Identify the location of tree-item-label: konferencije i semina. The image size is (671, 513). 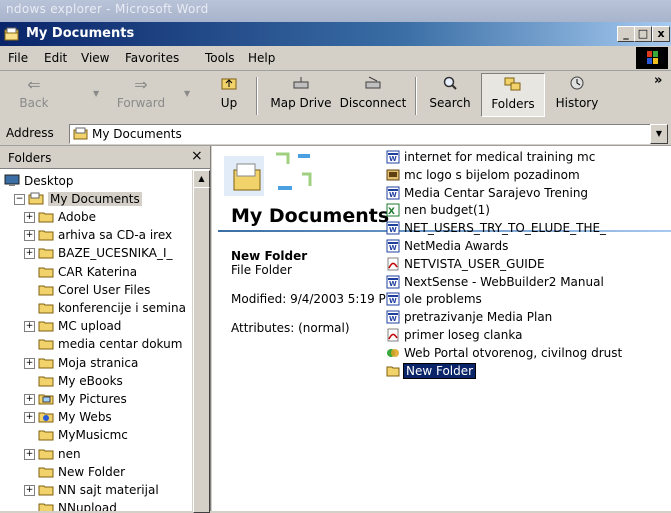
(122, 308).